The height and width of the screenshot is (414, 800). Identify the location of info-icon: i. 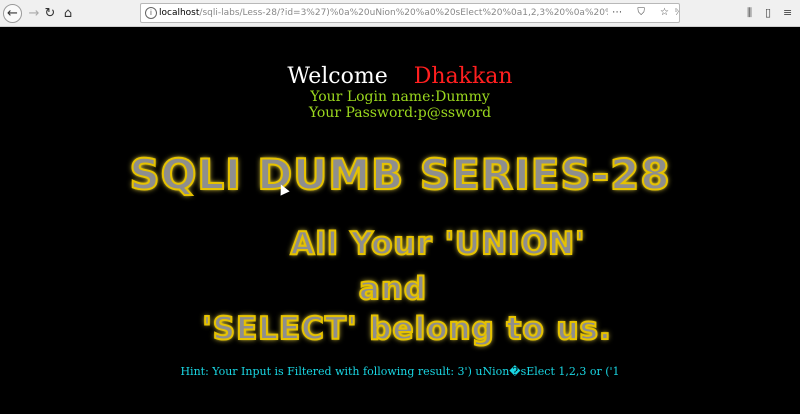
(151, 13).